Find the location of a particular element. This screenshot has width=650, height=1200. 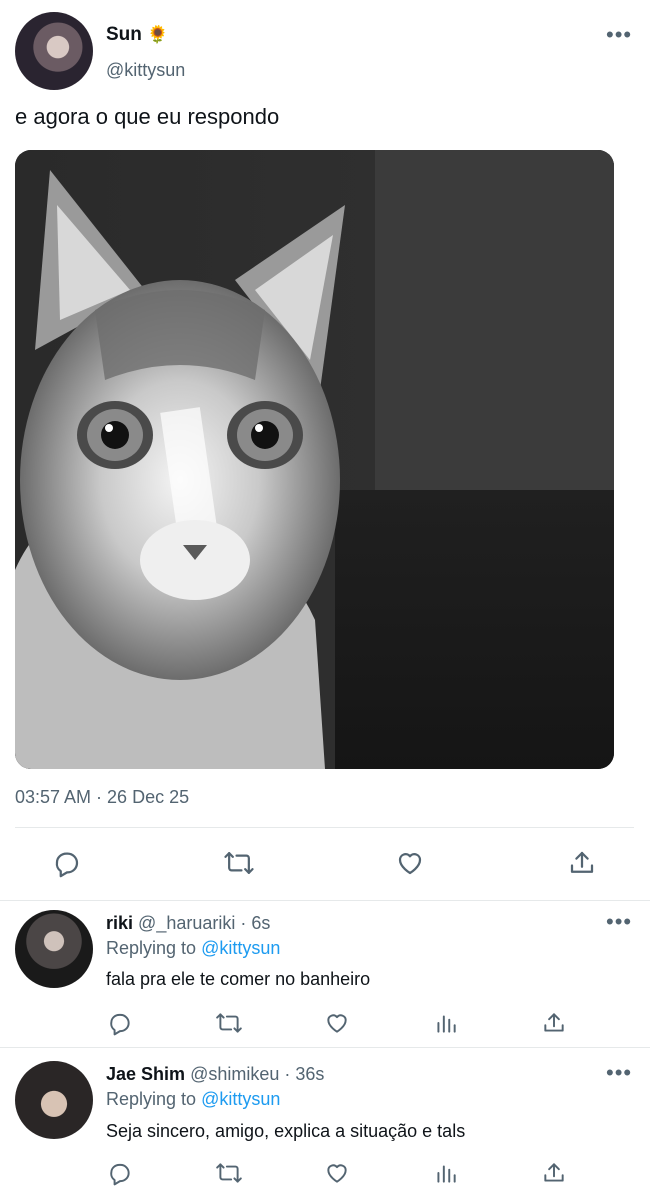

author-avatar is located at coordinates (54, 51).